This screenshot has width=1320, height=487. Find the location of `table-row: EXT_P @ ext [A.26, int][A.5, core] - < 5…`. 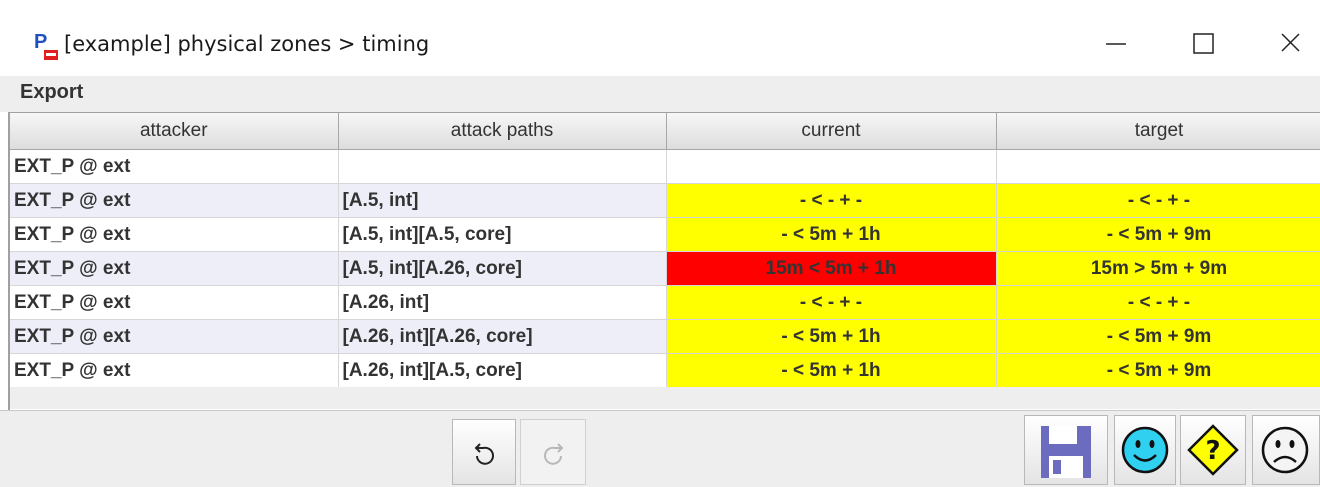

table-row: EXT_P @ ext [A.26, int][A.5, core] - < 5… is located at coordinates (665, 370).